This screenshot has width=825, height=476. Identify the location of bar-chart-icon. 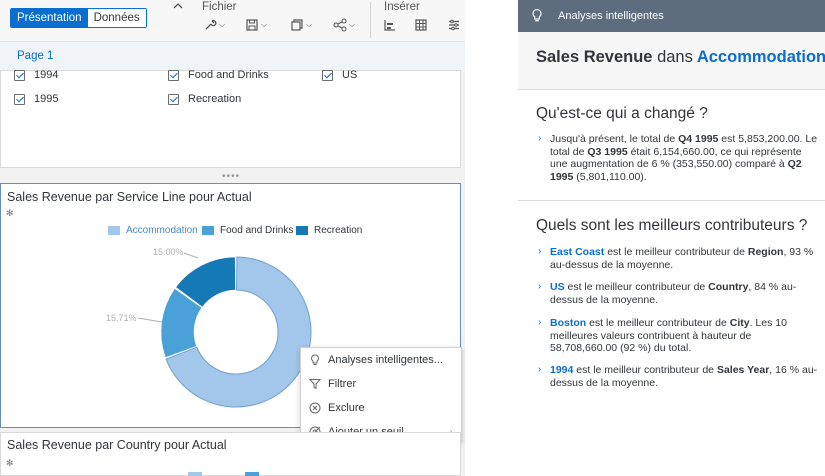
(389, 25).